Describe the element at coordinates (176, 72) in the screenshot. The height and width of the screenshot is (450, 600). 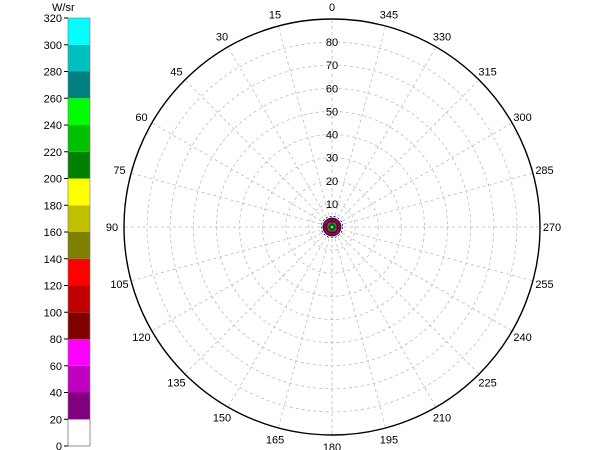
I see `angle-label: 45` at that location.